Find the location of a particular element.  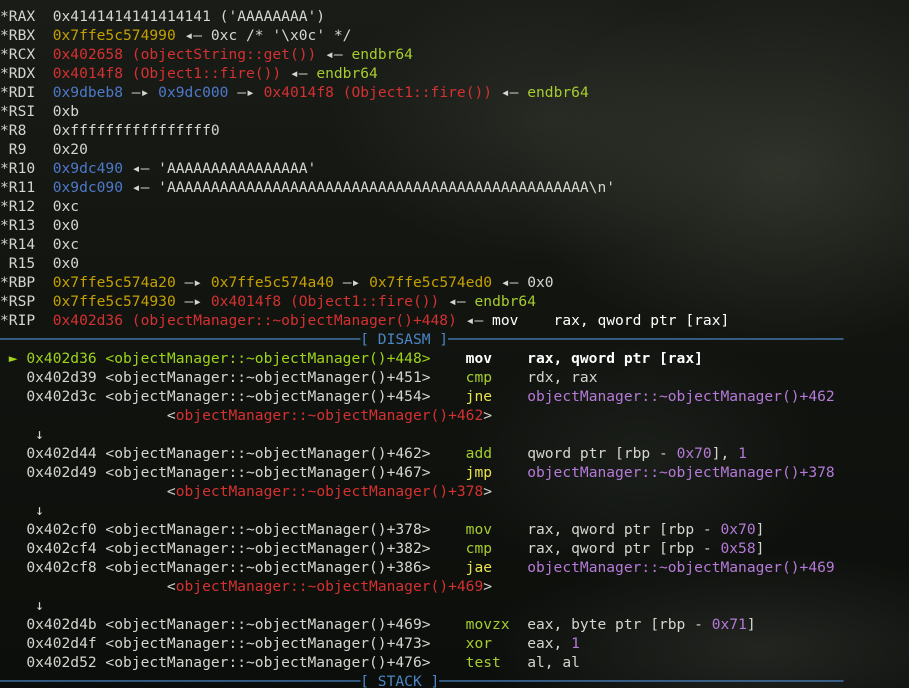

line-segment: *R13 is located at coordinates (26, 225).